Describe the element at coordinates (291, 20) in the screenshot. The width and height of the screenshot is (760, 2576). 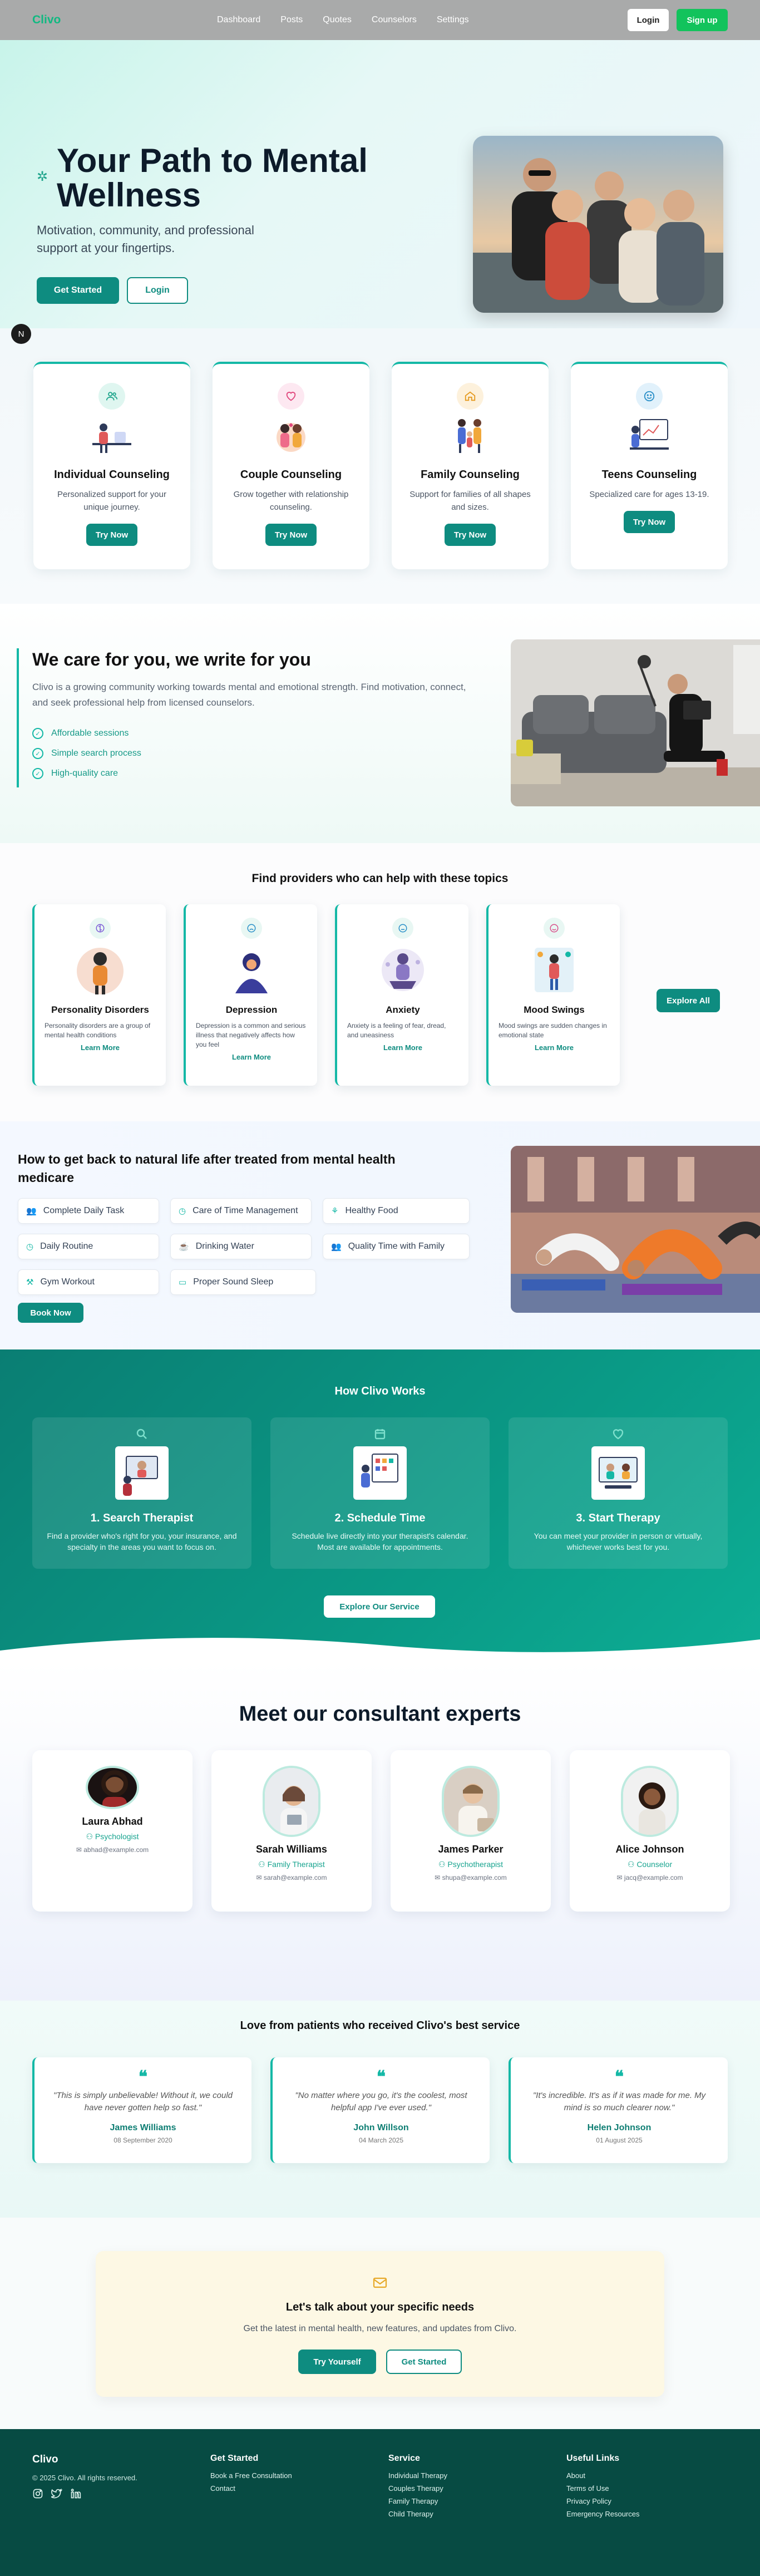
I see `nav-posts: Posts` at that location.